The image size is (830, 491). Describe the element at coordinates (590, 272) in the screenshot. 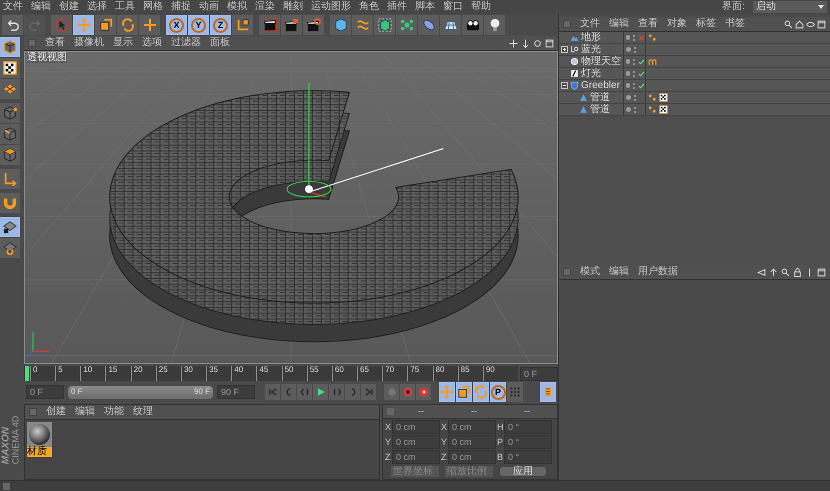

I see `menu-item: 模式` at that location.